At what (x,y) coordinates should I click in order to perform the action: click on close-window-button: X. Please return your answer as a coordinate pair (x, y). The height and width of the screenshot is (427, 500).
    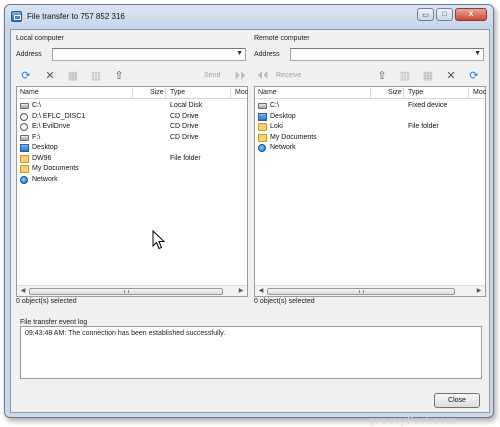
    Looking at the image, I should click on (471, 14).